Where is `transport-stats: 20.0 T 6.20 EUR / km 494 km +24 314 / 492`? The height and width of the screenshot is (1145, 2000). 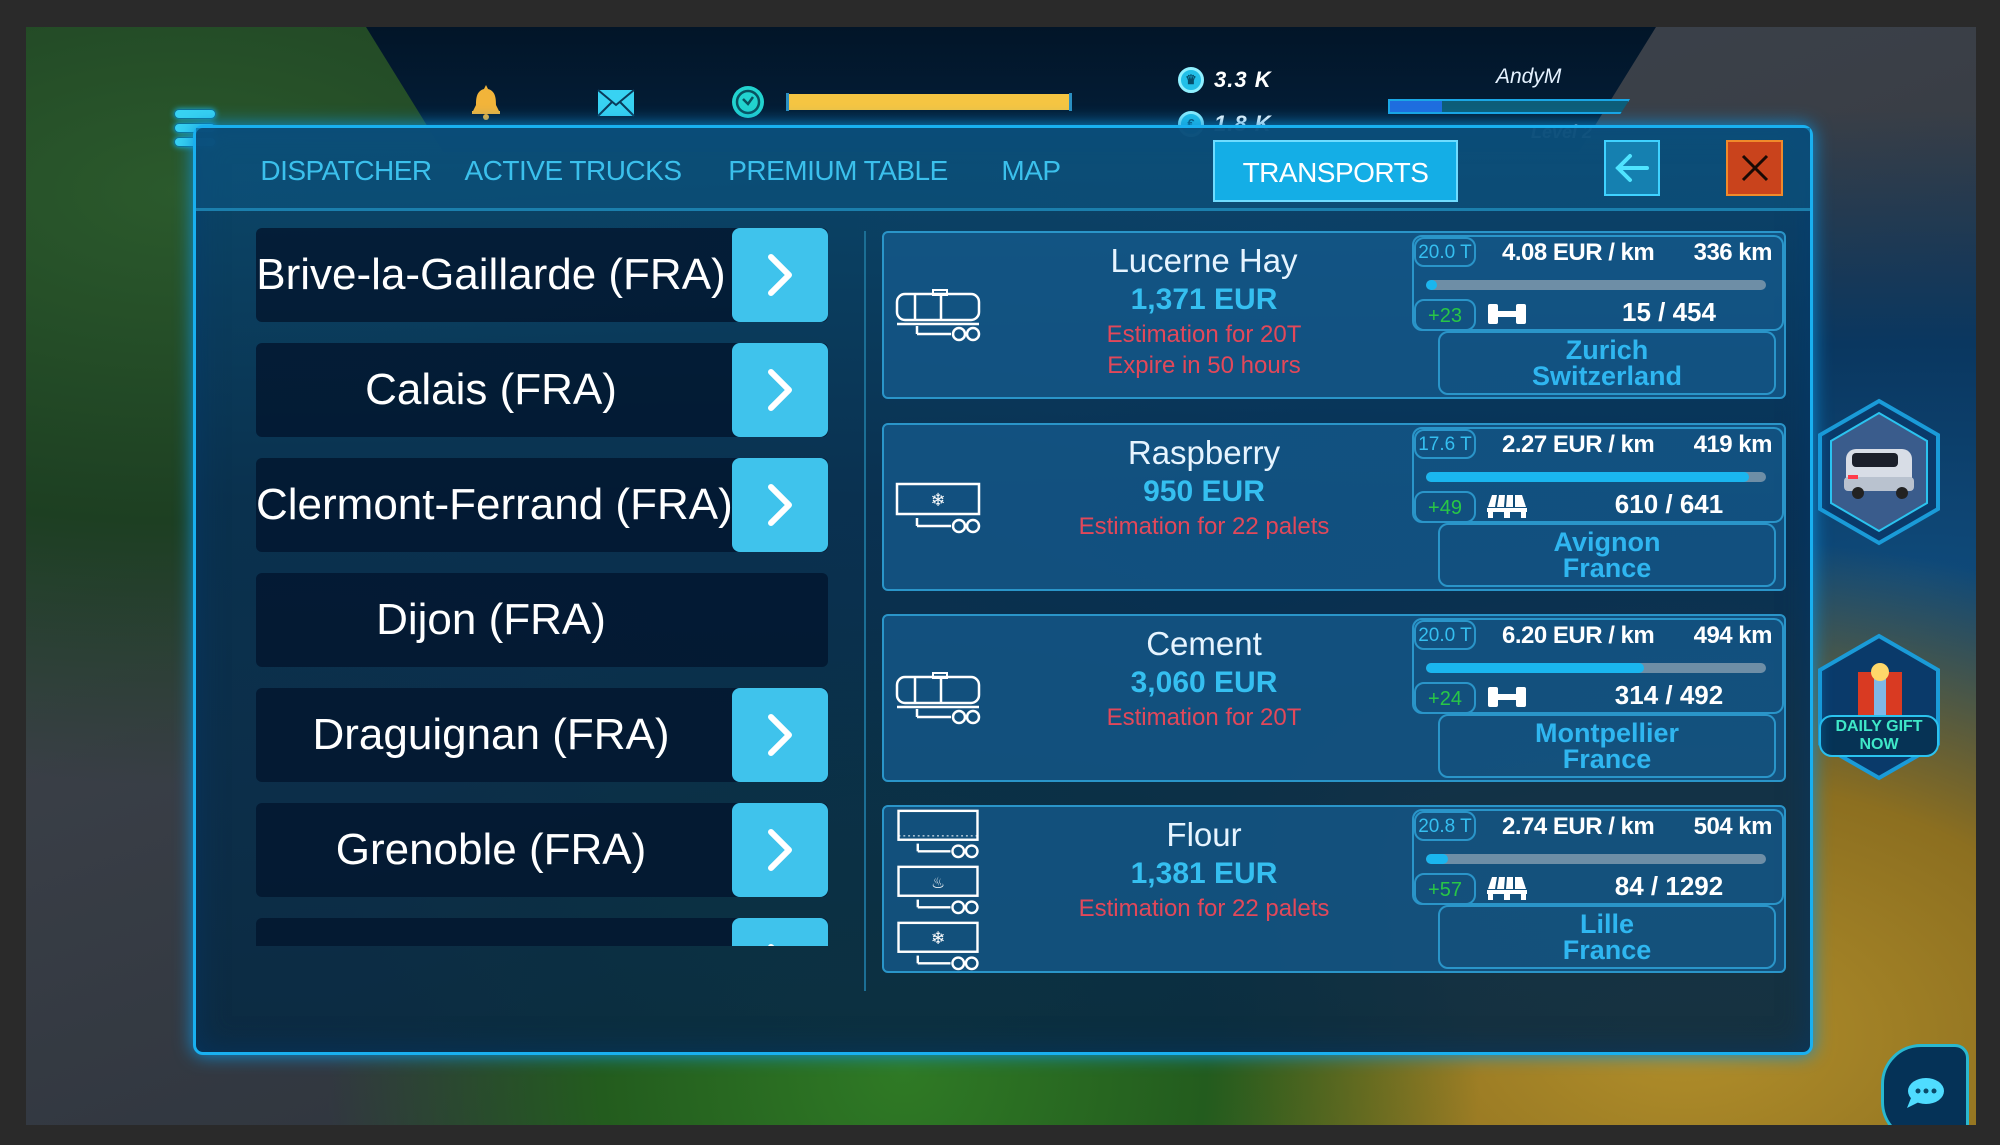 transport-stats: 20.0 T 6.20 EUR / km 494 km +24 314 / 492 is located at coordinates (1598, 666).